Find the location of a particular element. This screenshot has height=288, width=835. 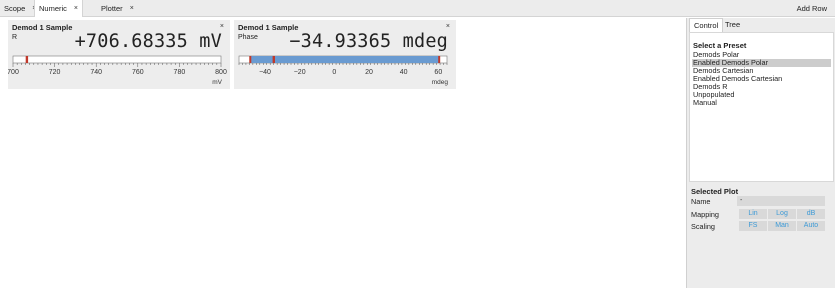

mapping-db-button: dB is located at coordinates (811, 214).